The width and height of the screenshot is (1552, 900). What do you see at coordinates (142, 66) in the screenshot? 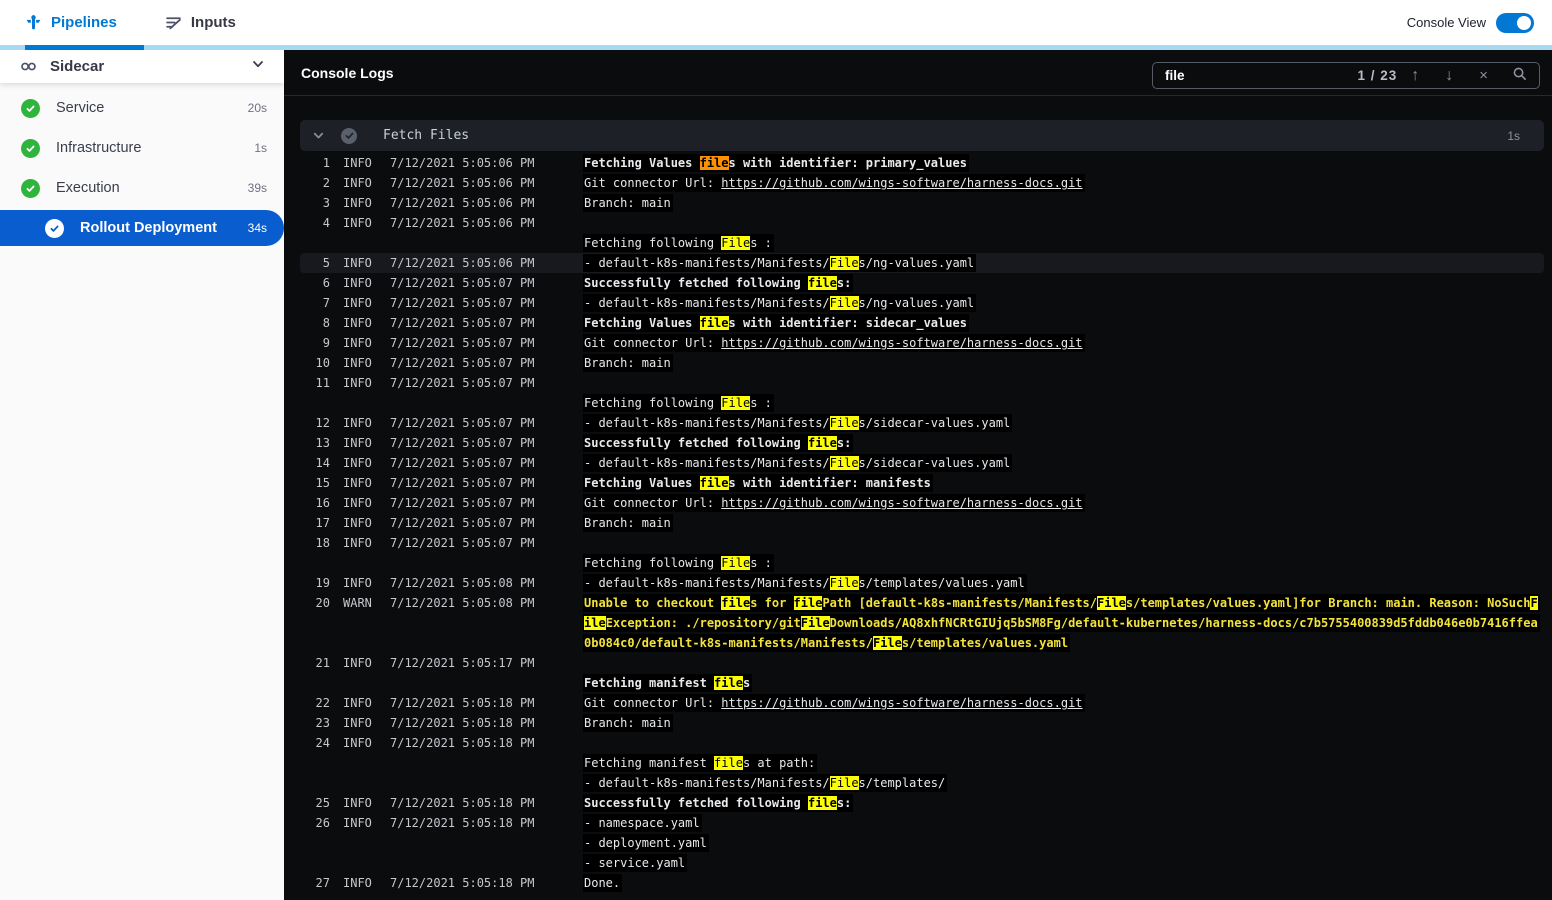
I see `stage-header: Sidecar` at bounding box center [142, 66].